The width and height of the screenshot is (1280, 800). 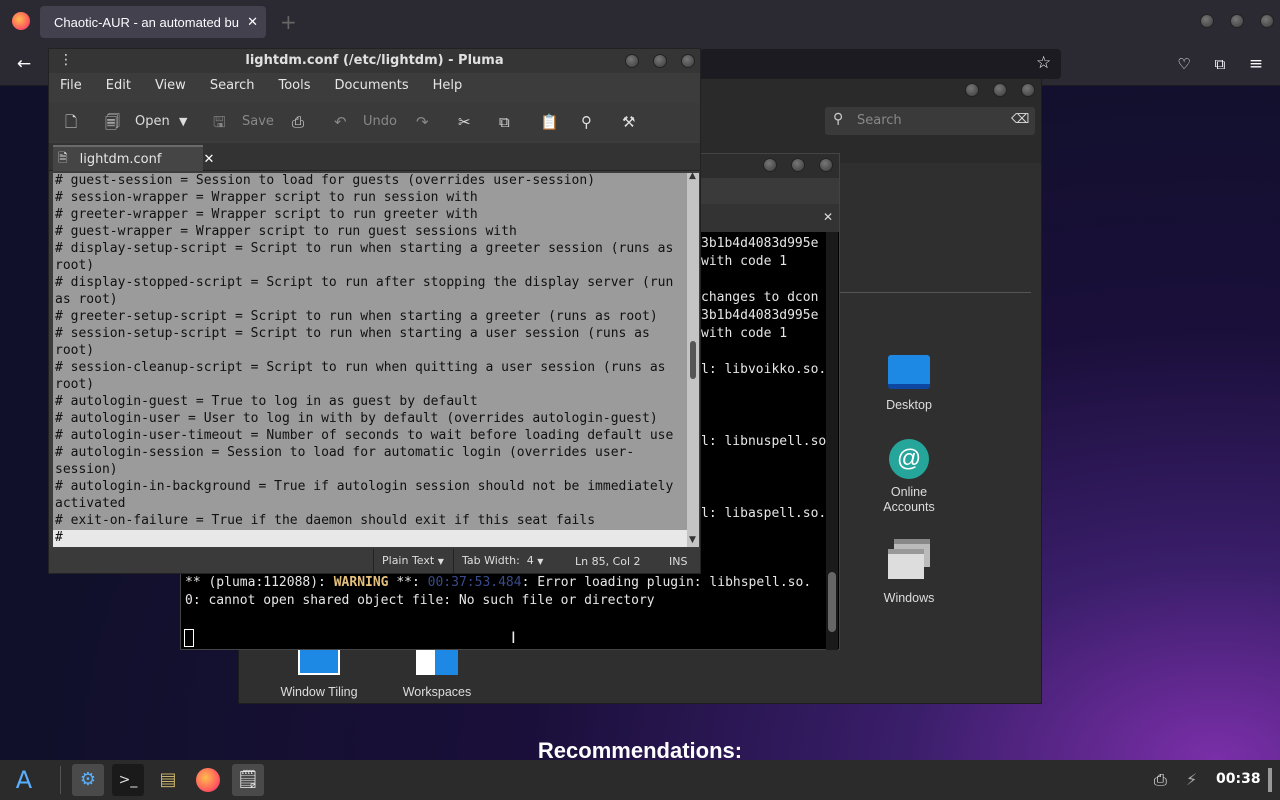 I want to click on open-icon: 🗐, so click(x=112, y=122).